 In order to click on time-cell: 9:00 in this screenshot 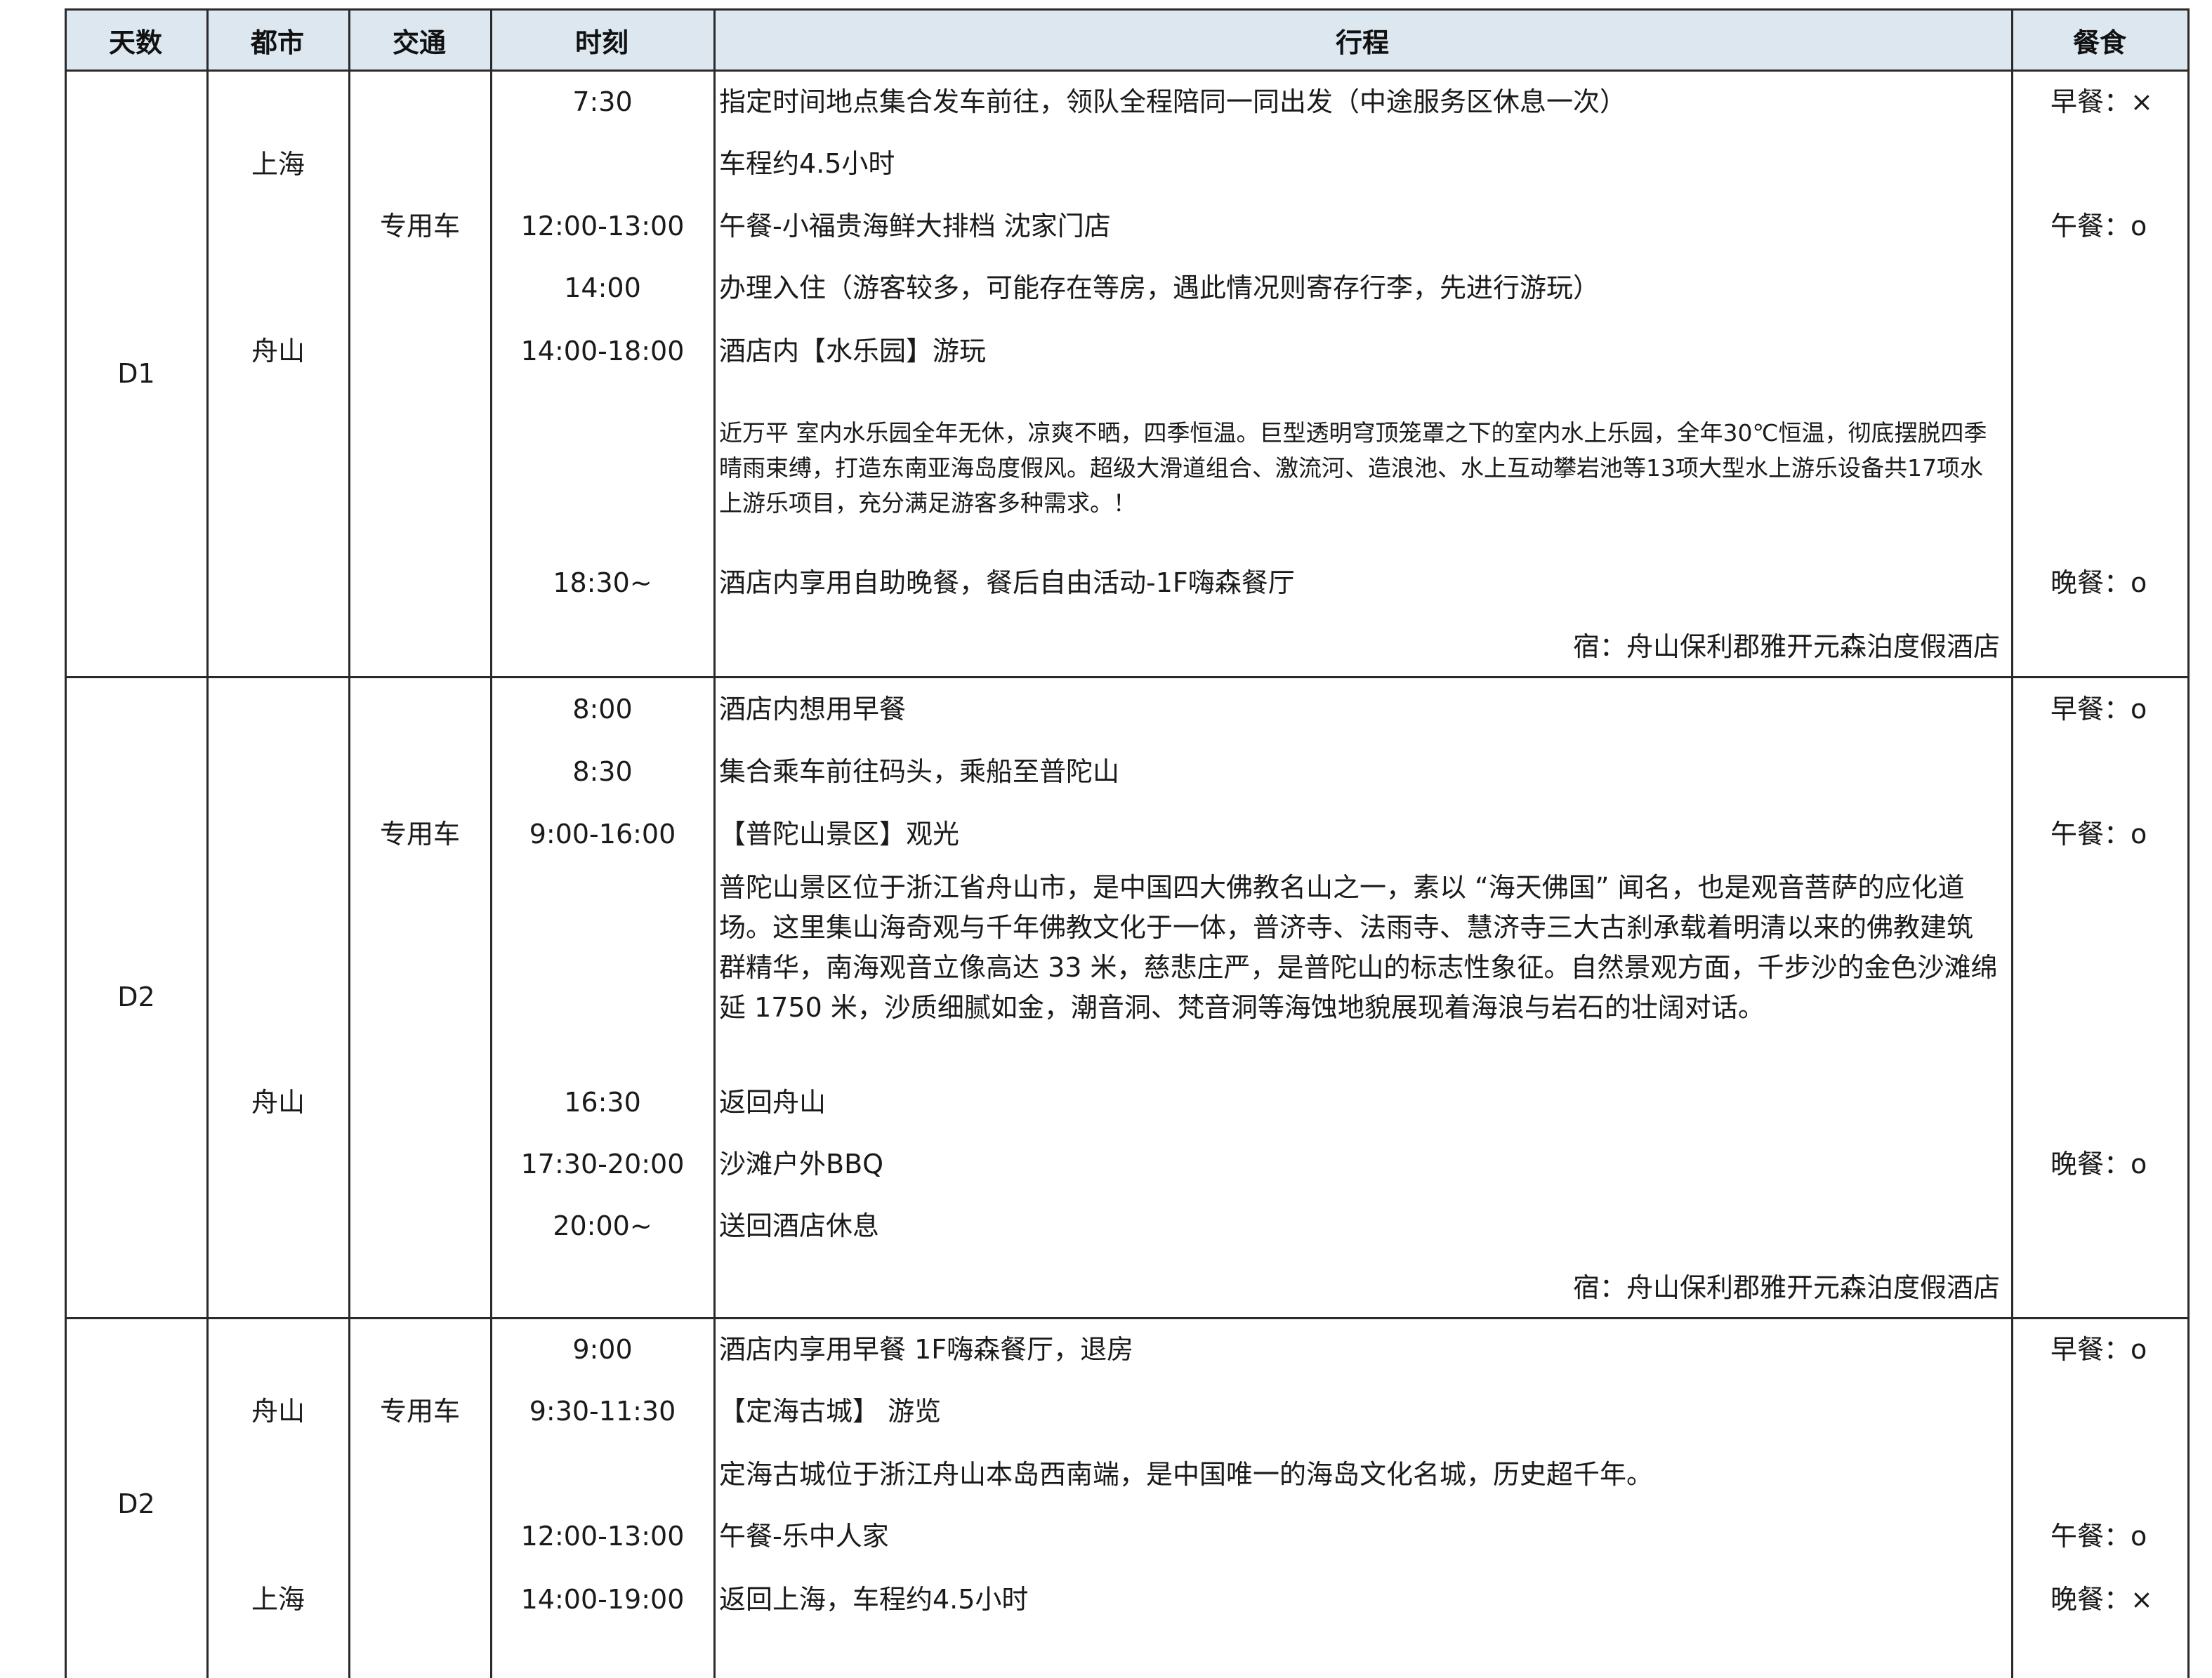, I will do `click(602, 1349)`.